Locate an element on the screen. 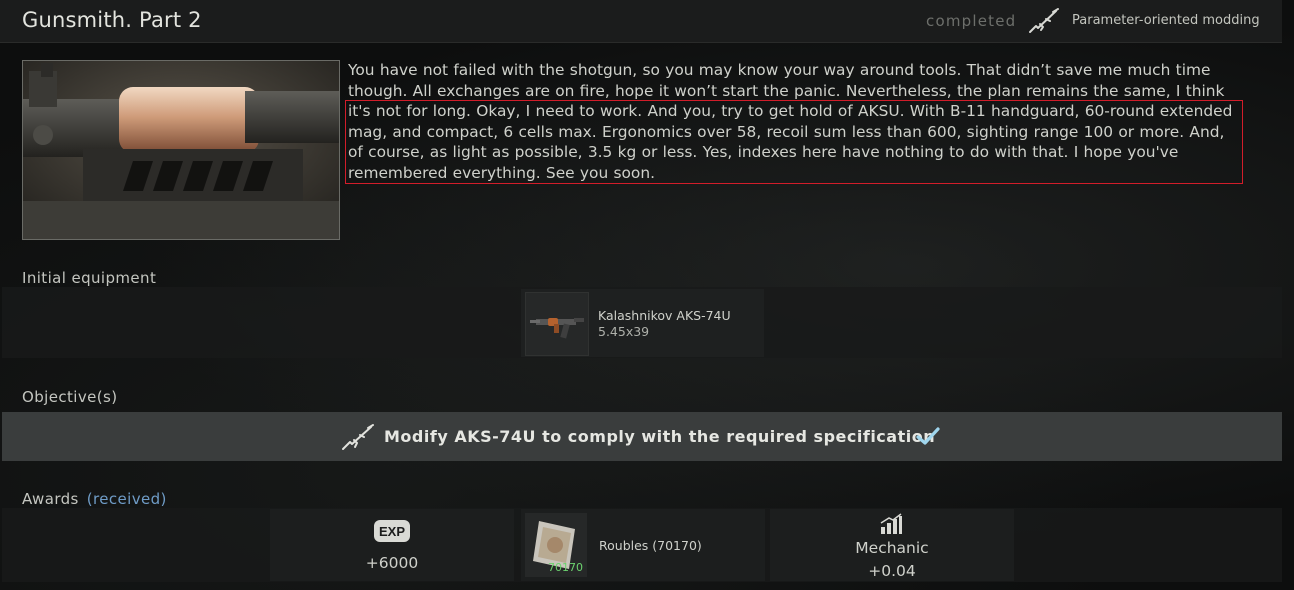 Image resolution: width=1294 pixels, height=590 pixels. award-money: 70170 Roubles (70170) is located at coordinates (643, 545).